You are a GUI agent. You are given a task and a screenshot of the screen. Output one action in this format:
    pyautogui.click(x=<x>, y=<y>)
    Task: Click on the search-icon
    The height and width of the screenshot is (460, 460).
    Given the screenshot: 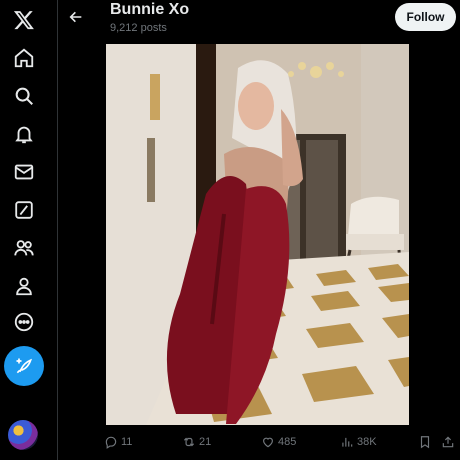 What is the action you would take?
    pyautogui.click(x=24, y=96)
    